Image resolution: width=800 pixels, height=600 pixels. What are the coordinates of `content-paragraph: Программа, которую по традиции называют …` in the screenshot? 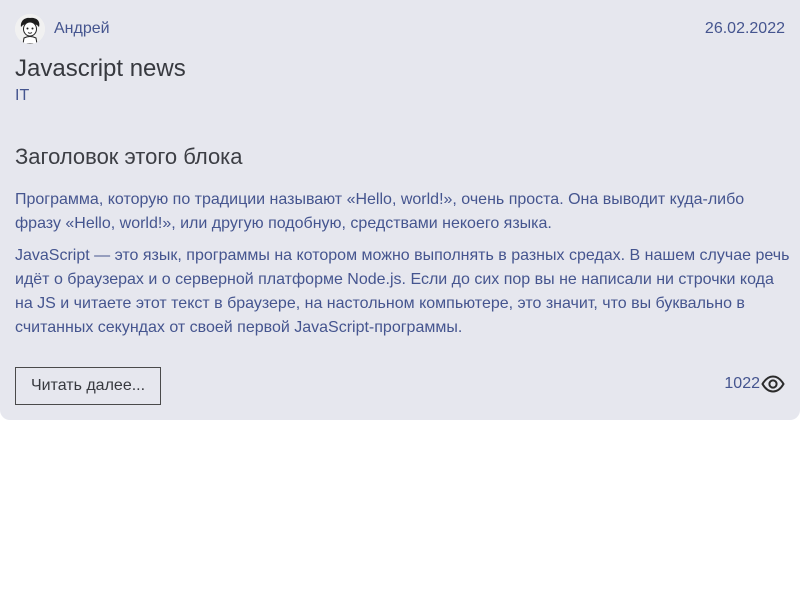 It's located at (380, 211).